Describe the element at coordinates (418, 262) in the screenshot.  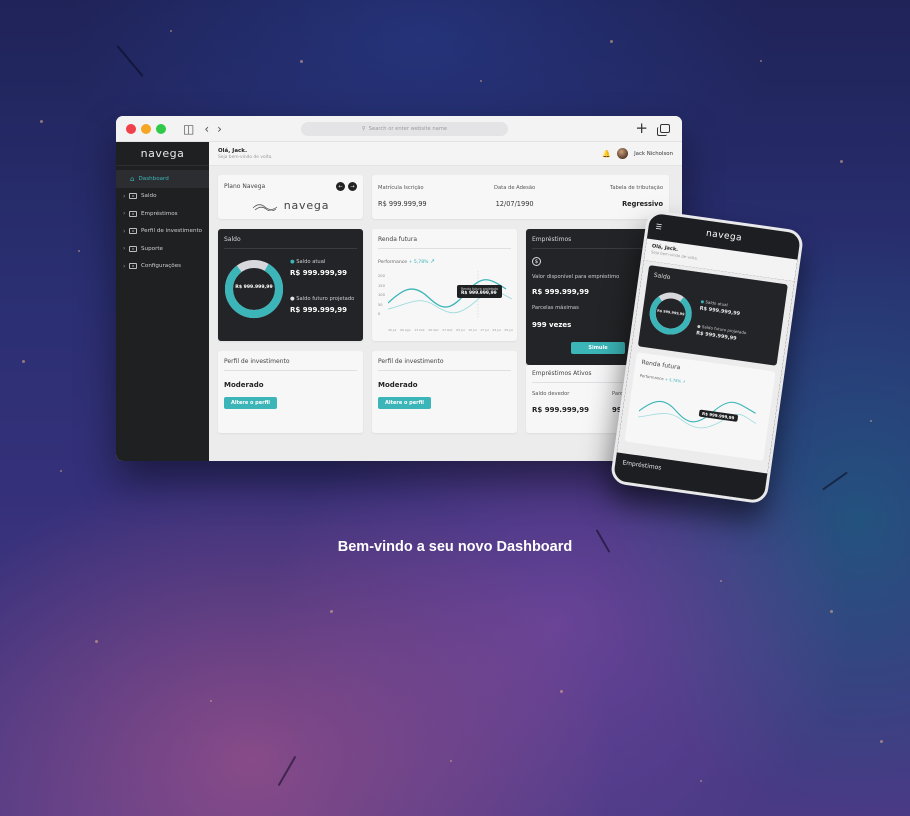
I see `performance-value: + 5,78%` at that location.